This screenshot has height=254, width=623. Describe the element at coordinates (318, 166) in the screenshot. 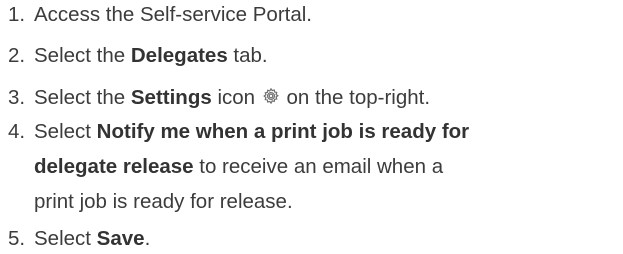

I see `step-text: to receive an email when a` at that location.